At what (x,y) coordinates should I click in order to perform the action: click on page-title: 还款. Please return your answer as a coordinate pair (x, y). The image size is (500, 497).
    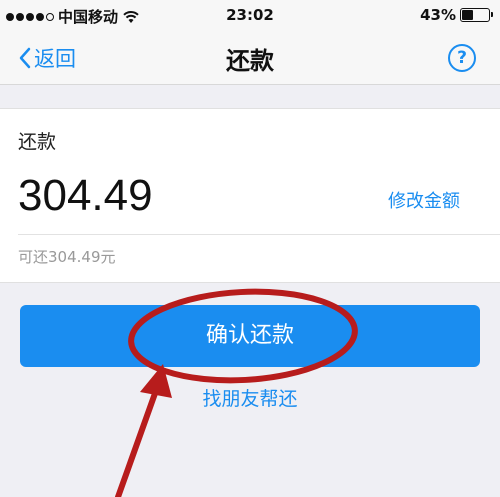
    Looking at the image, I should click on (250, 61).